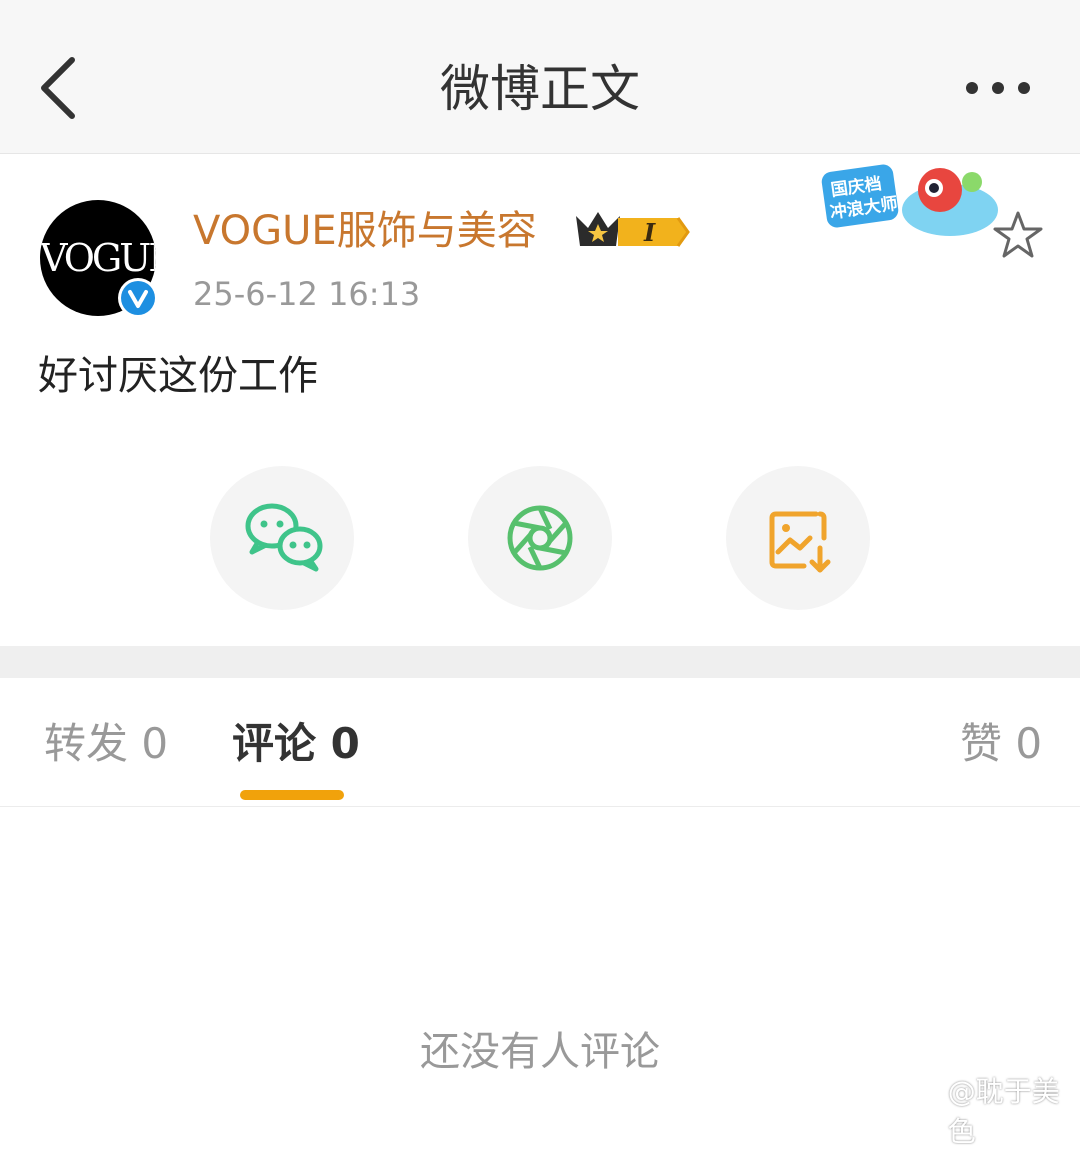 This screenshot has height=1150, width=1080. I want to click on tab-comment: 评论 0, so click(296, 744).